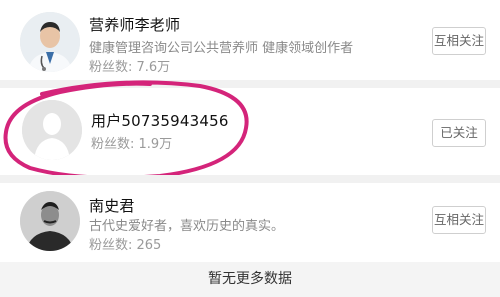  What do you see at coordinates (134, 24) in the screenshot?
I see `user-name: 营养师李老师` at bounding box center [134, 24].